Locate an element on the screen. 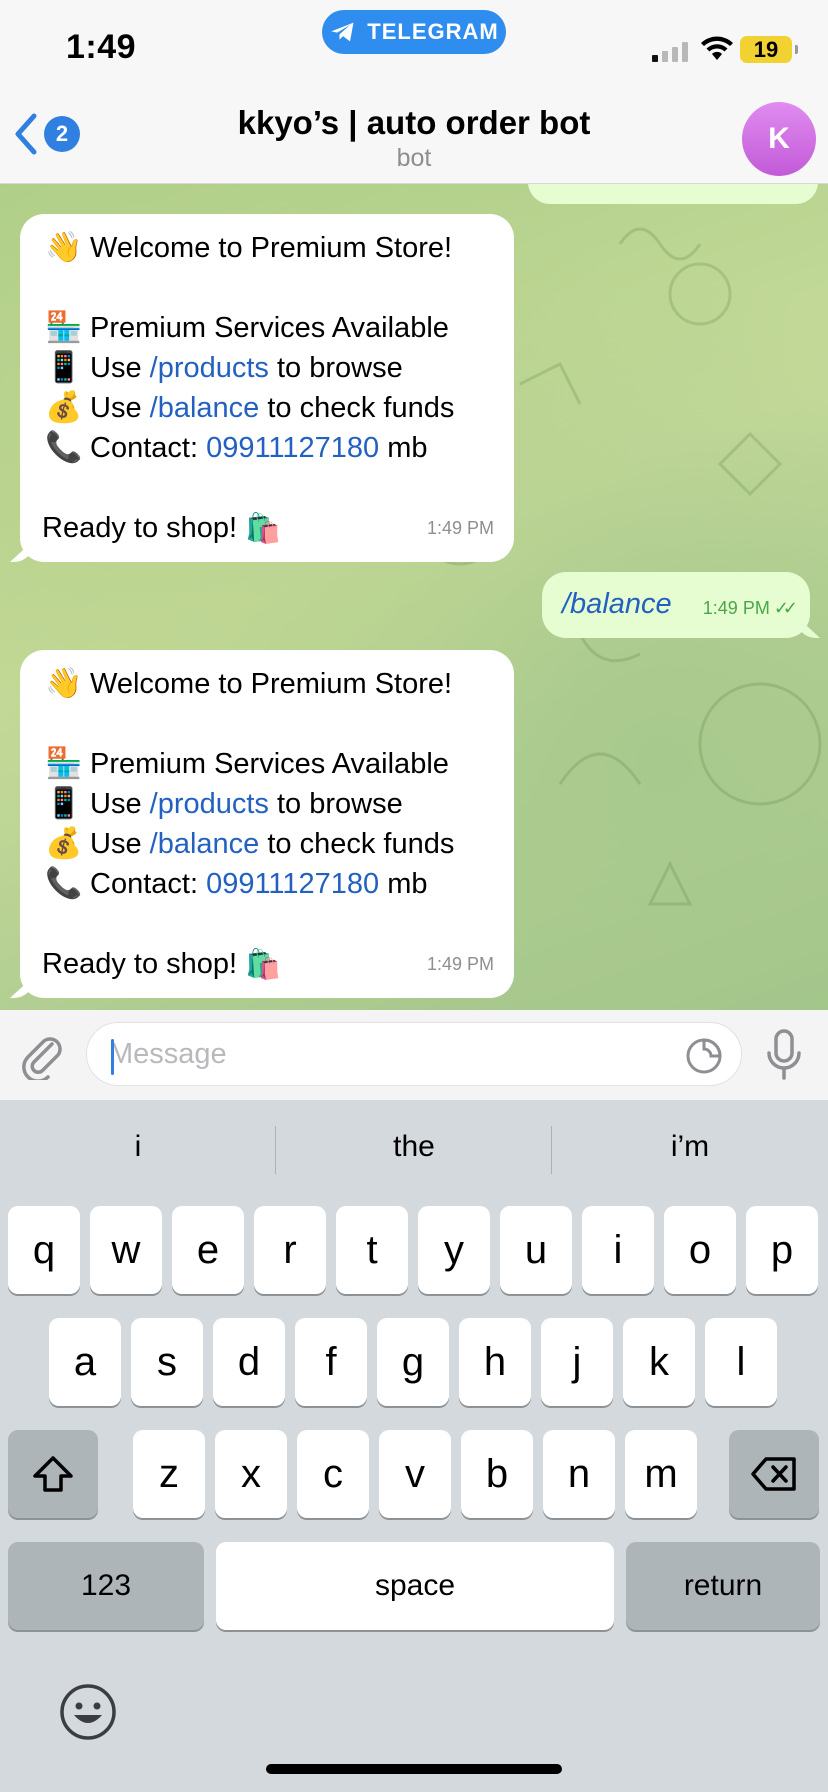 The height and width of the screenshot is (1792, 828). chat-title: kkyo’s | auto order bot is located at coordinates (414, 123).